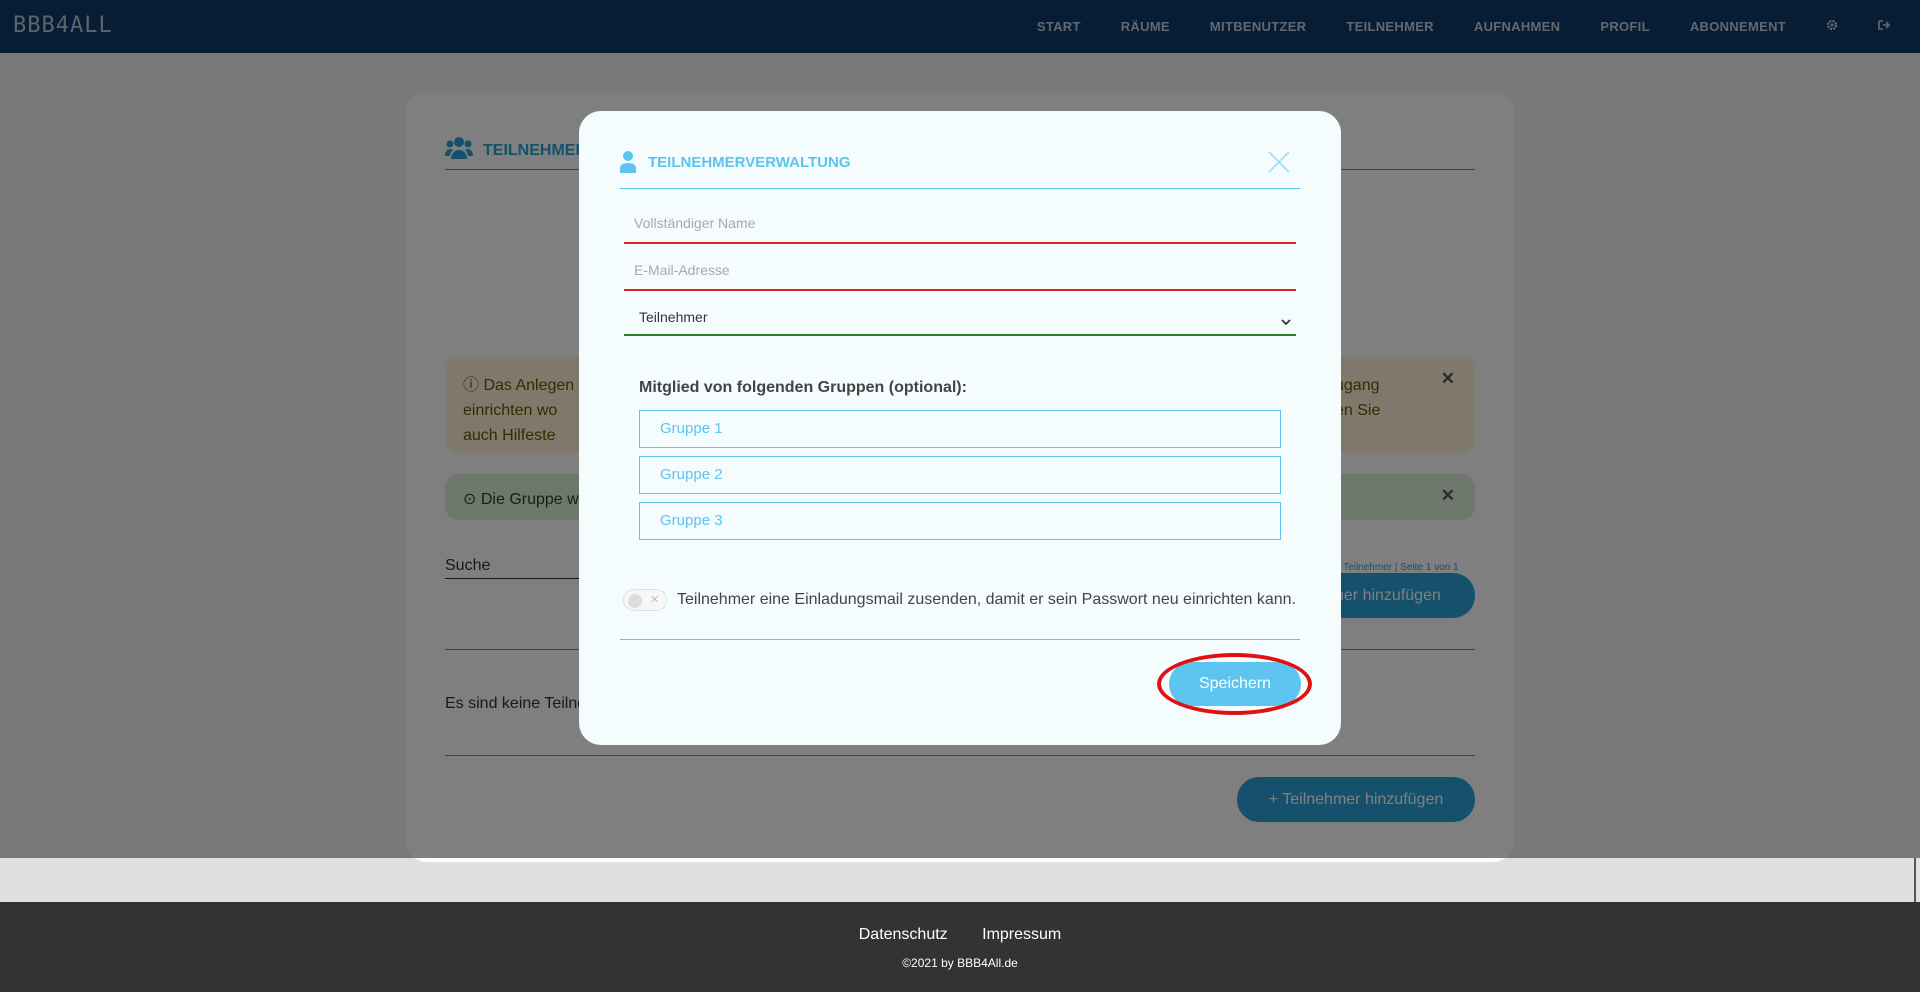 This screenshot has height=992, width=1920. I want to click on modal-divider, so click(960, 188).